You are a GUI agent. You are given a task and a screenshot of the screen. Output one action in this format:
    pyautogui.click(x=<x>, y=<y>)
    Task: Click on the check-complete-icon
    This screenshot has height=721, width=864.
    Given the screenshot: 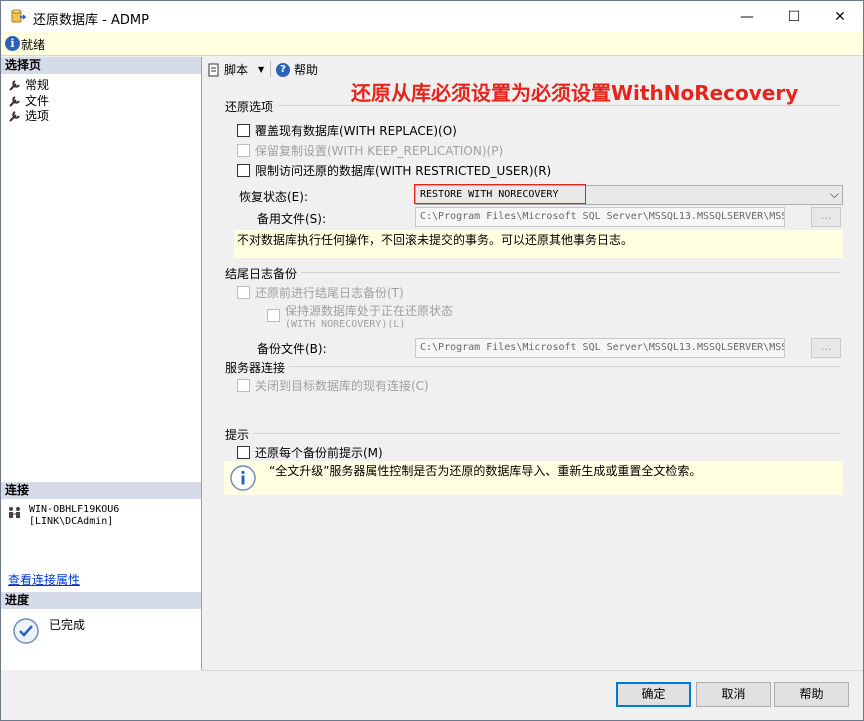 What is the action you would take?
    pyautogui.click(x=26, y=631)
    